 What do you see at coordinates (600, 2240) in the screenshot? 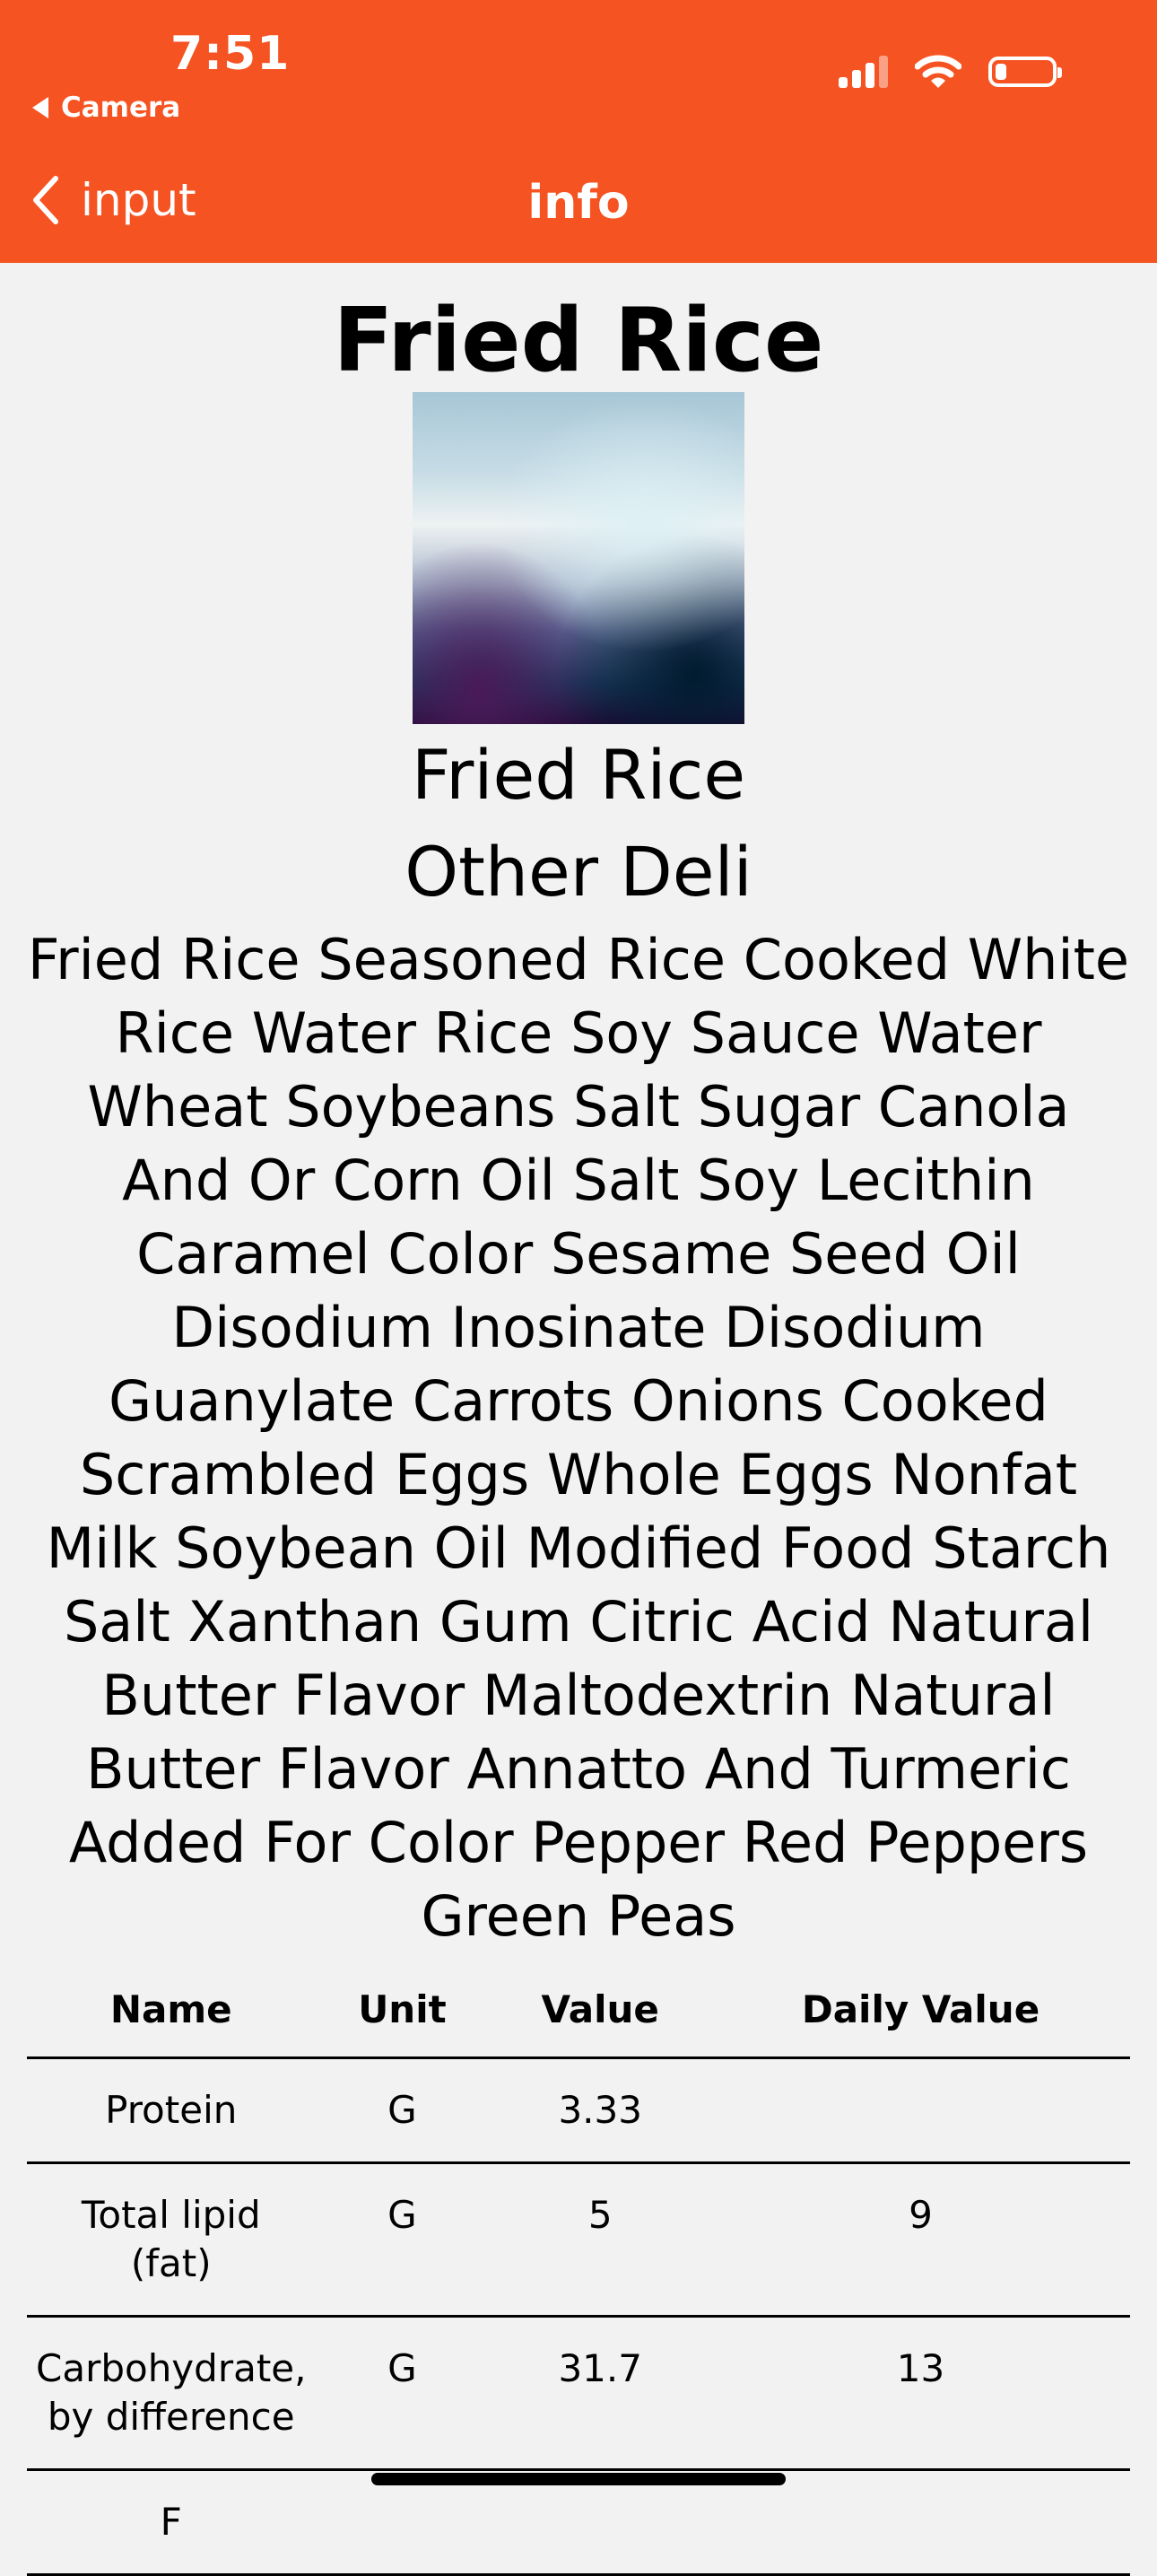
I see `nutrient-value: 5` at bounding box center [600, 2240].